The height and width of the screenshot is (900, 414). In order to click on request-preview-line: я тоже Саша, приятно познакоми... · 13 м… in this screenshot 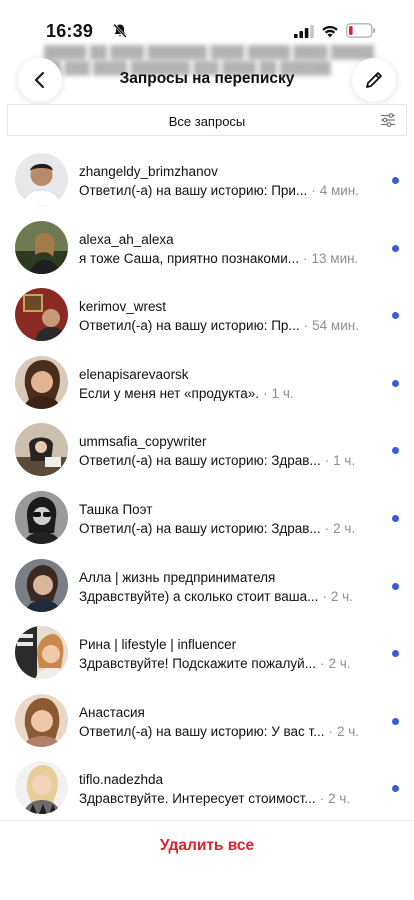, I will do `click(229, 258)`.